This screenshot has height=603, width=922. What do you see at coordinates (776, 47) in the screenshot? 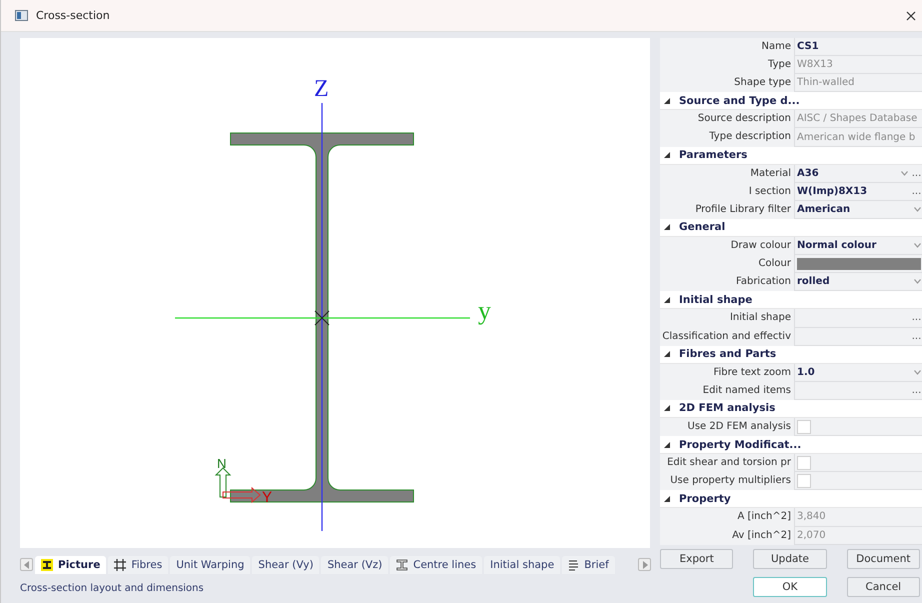
I see `property-label: Name` at bounding box center [776, 47].